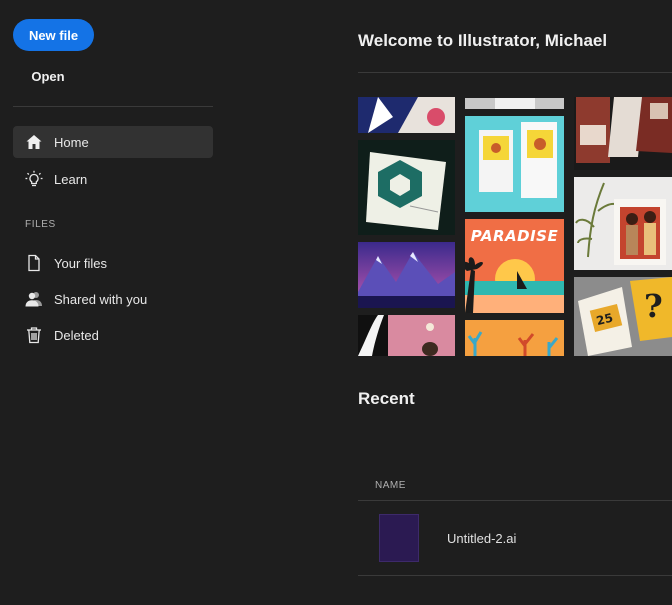 The width and height of the screenshot is (672, 605). I want to click on header-divider, so click(515, 72).